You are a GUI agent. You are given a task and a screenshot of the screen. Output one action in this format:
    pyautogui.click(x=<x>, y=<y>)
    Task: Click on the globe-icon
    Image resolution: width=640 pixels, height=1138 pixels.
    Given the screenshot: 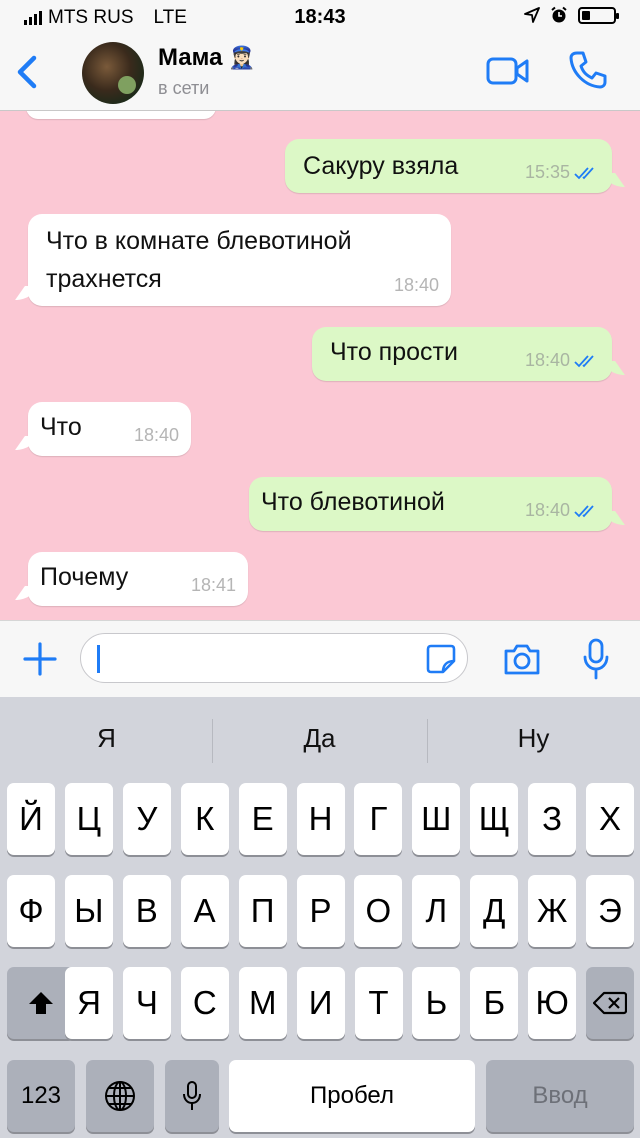 What is the action you would take?
    pyautogui.click(x=120, y=1096)
    